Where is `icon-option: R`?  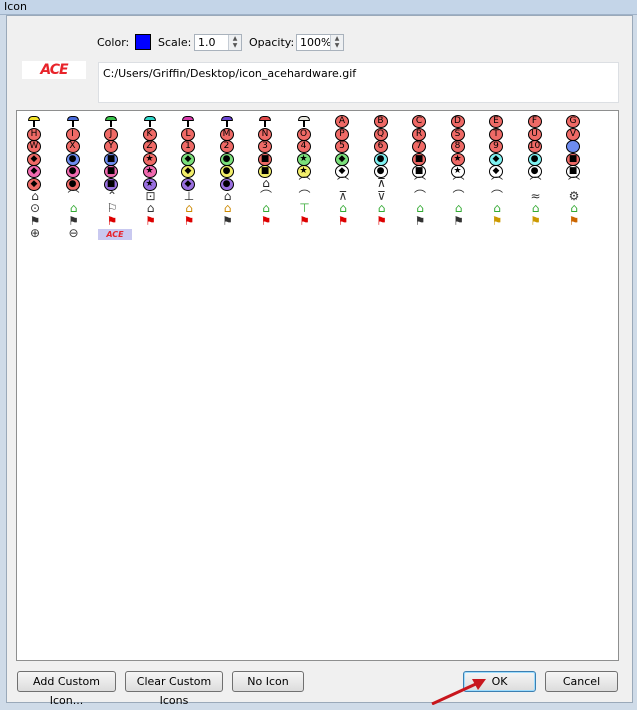 icon-option: R is located at coordinates (419, 134).